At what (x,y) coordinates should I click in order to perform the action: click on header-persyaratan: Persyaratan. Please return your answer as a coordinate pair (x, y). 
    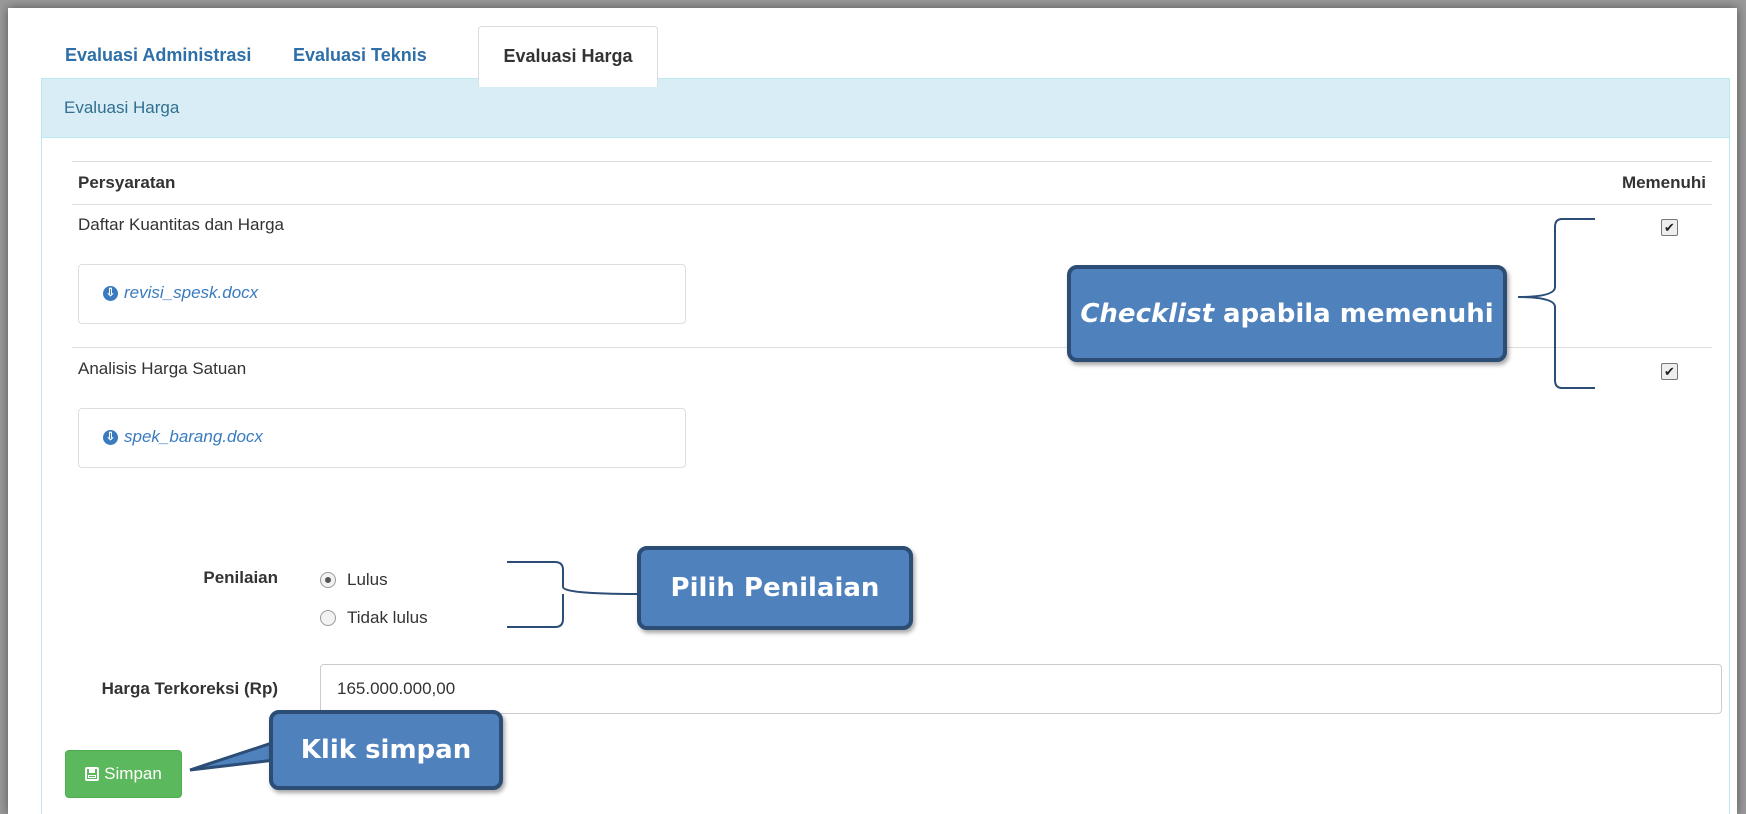
    Looking at the image, I should click on (127, 182).